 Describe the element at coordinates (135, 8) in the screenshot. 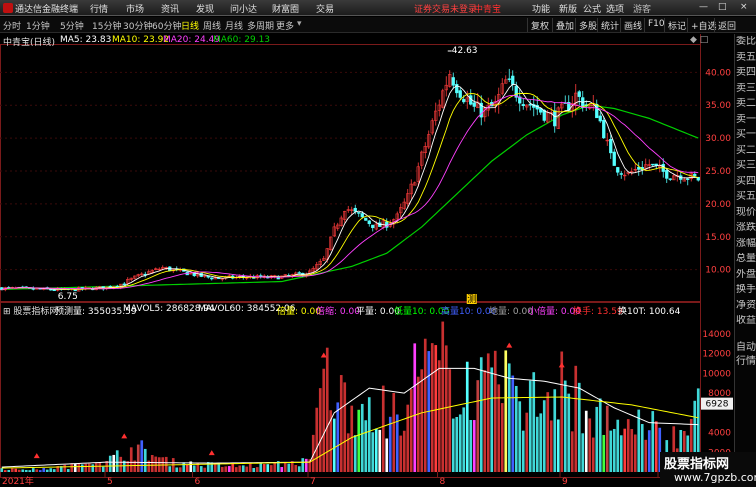

I see `menu-shichang: 市场` at that location.